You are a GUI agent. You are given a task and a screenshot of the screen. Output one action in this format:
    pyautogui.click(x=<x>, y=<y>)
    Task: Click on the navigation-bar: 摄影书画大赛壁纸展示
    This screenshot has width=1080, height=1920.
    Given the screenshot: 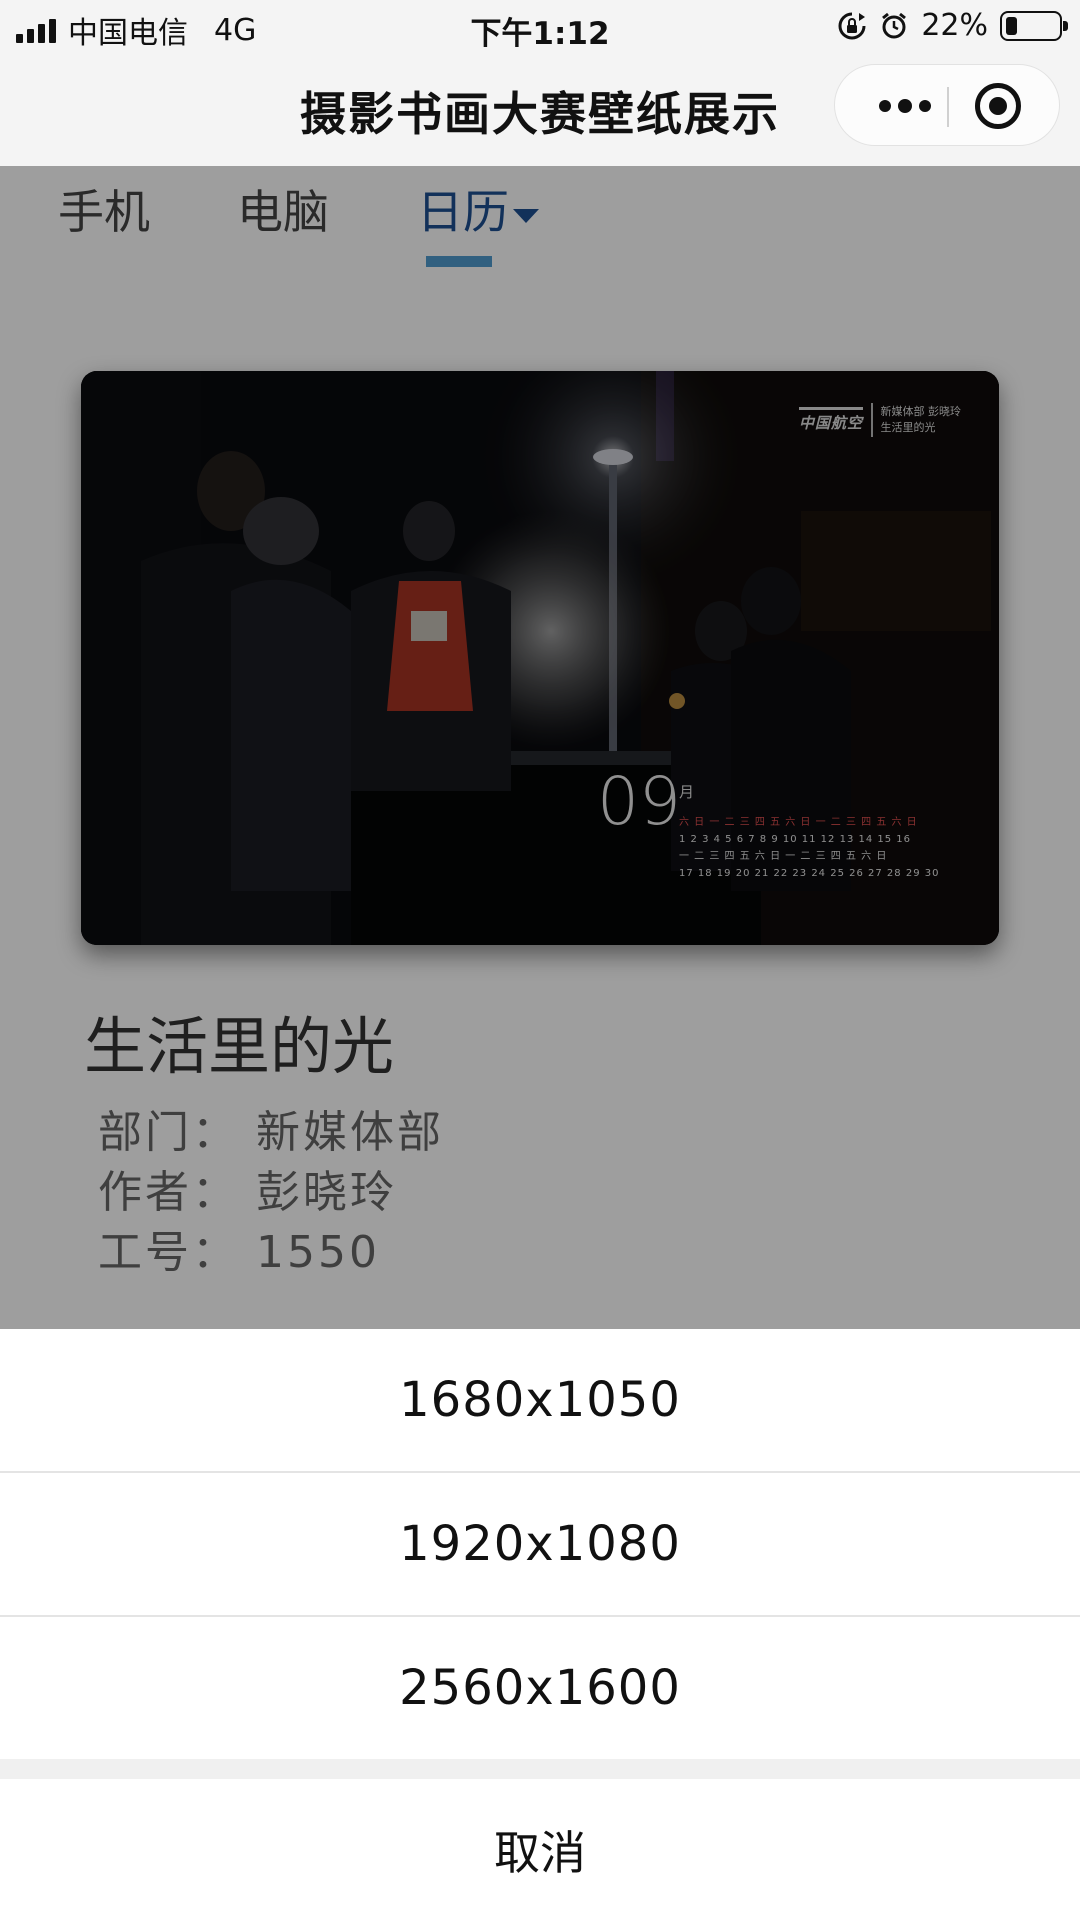 What is the action you would take?
    pyautogui.click(x=540, y=110)
    